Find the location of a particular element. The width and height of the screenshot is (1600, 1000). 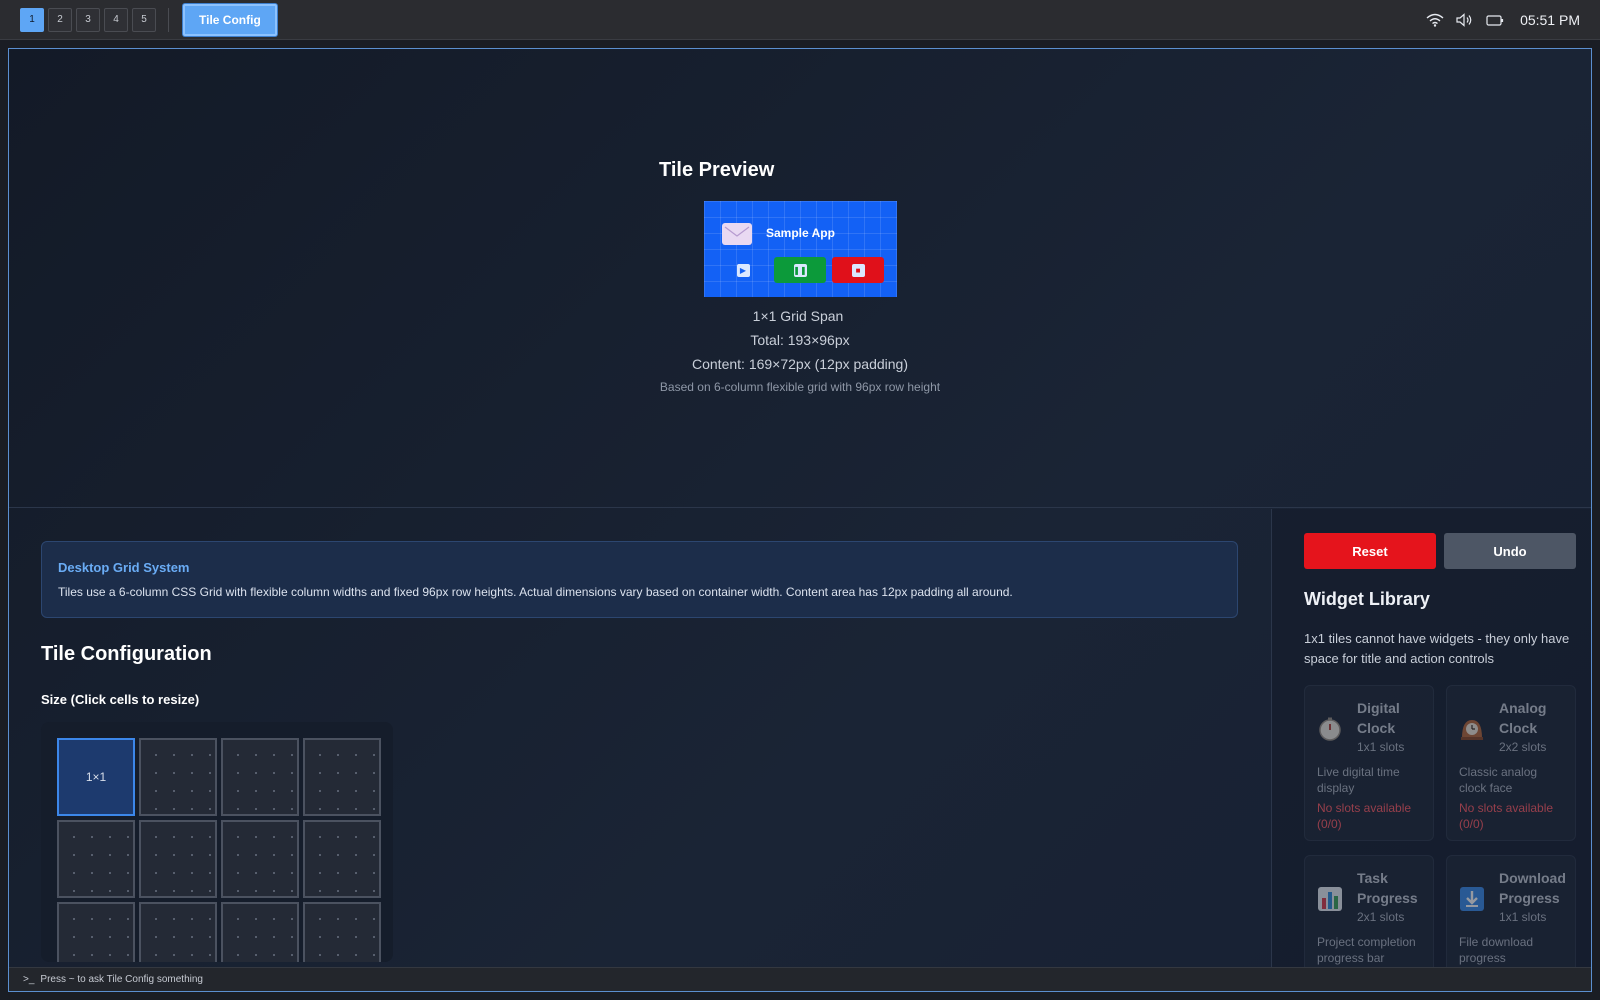

stop-icon: ■ is located at coordinates (858, 270).